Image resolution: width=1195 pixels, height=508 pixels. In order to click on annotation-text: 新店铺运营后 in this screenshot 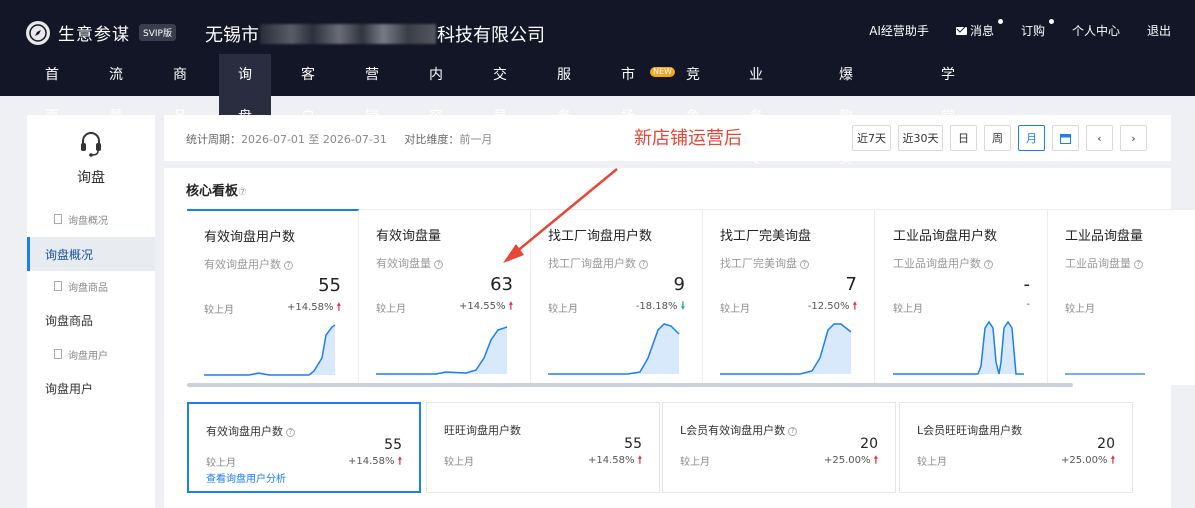, I will do `click(688, 138)`.